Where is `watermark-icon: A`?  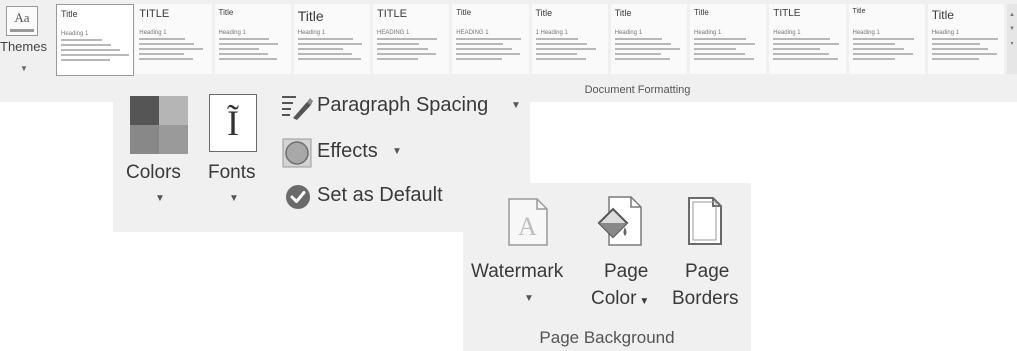
watermark-icon: A is located at coordinates (528, 222).